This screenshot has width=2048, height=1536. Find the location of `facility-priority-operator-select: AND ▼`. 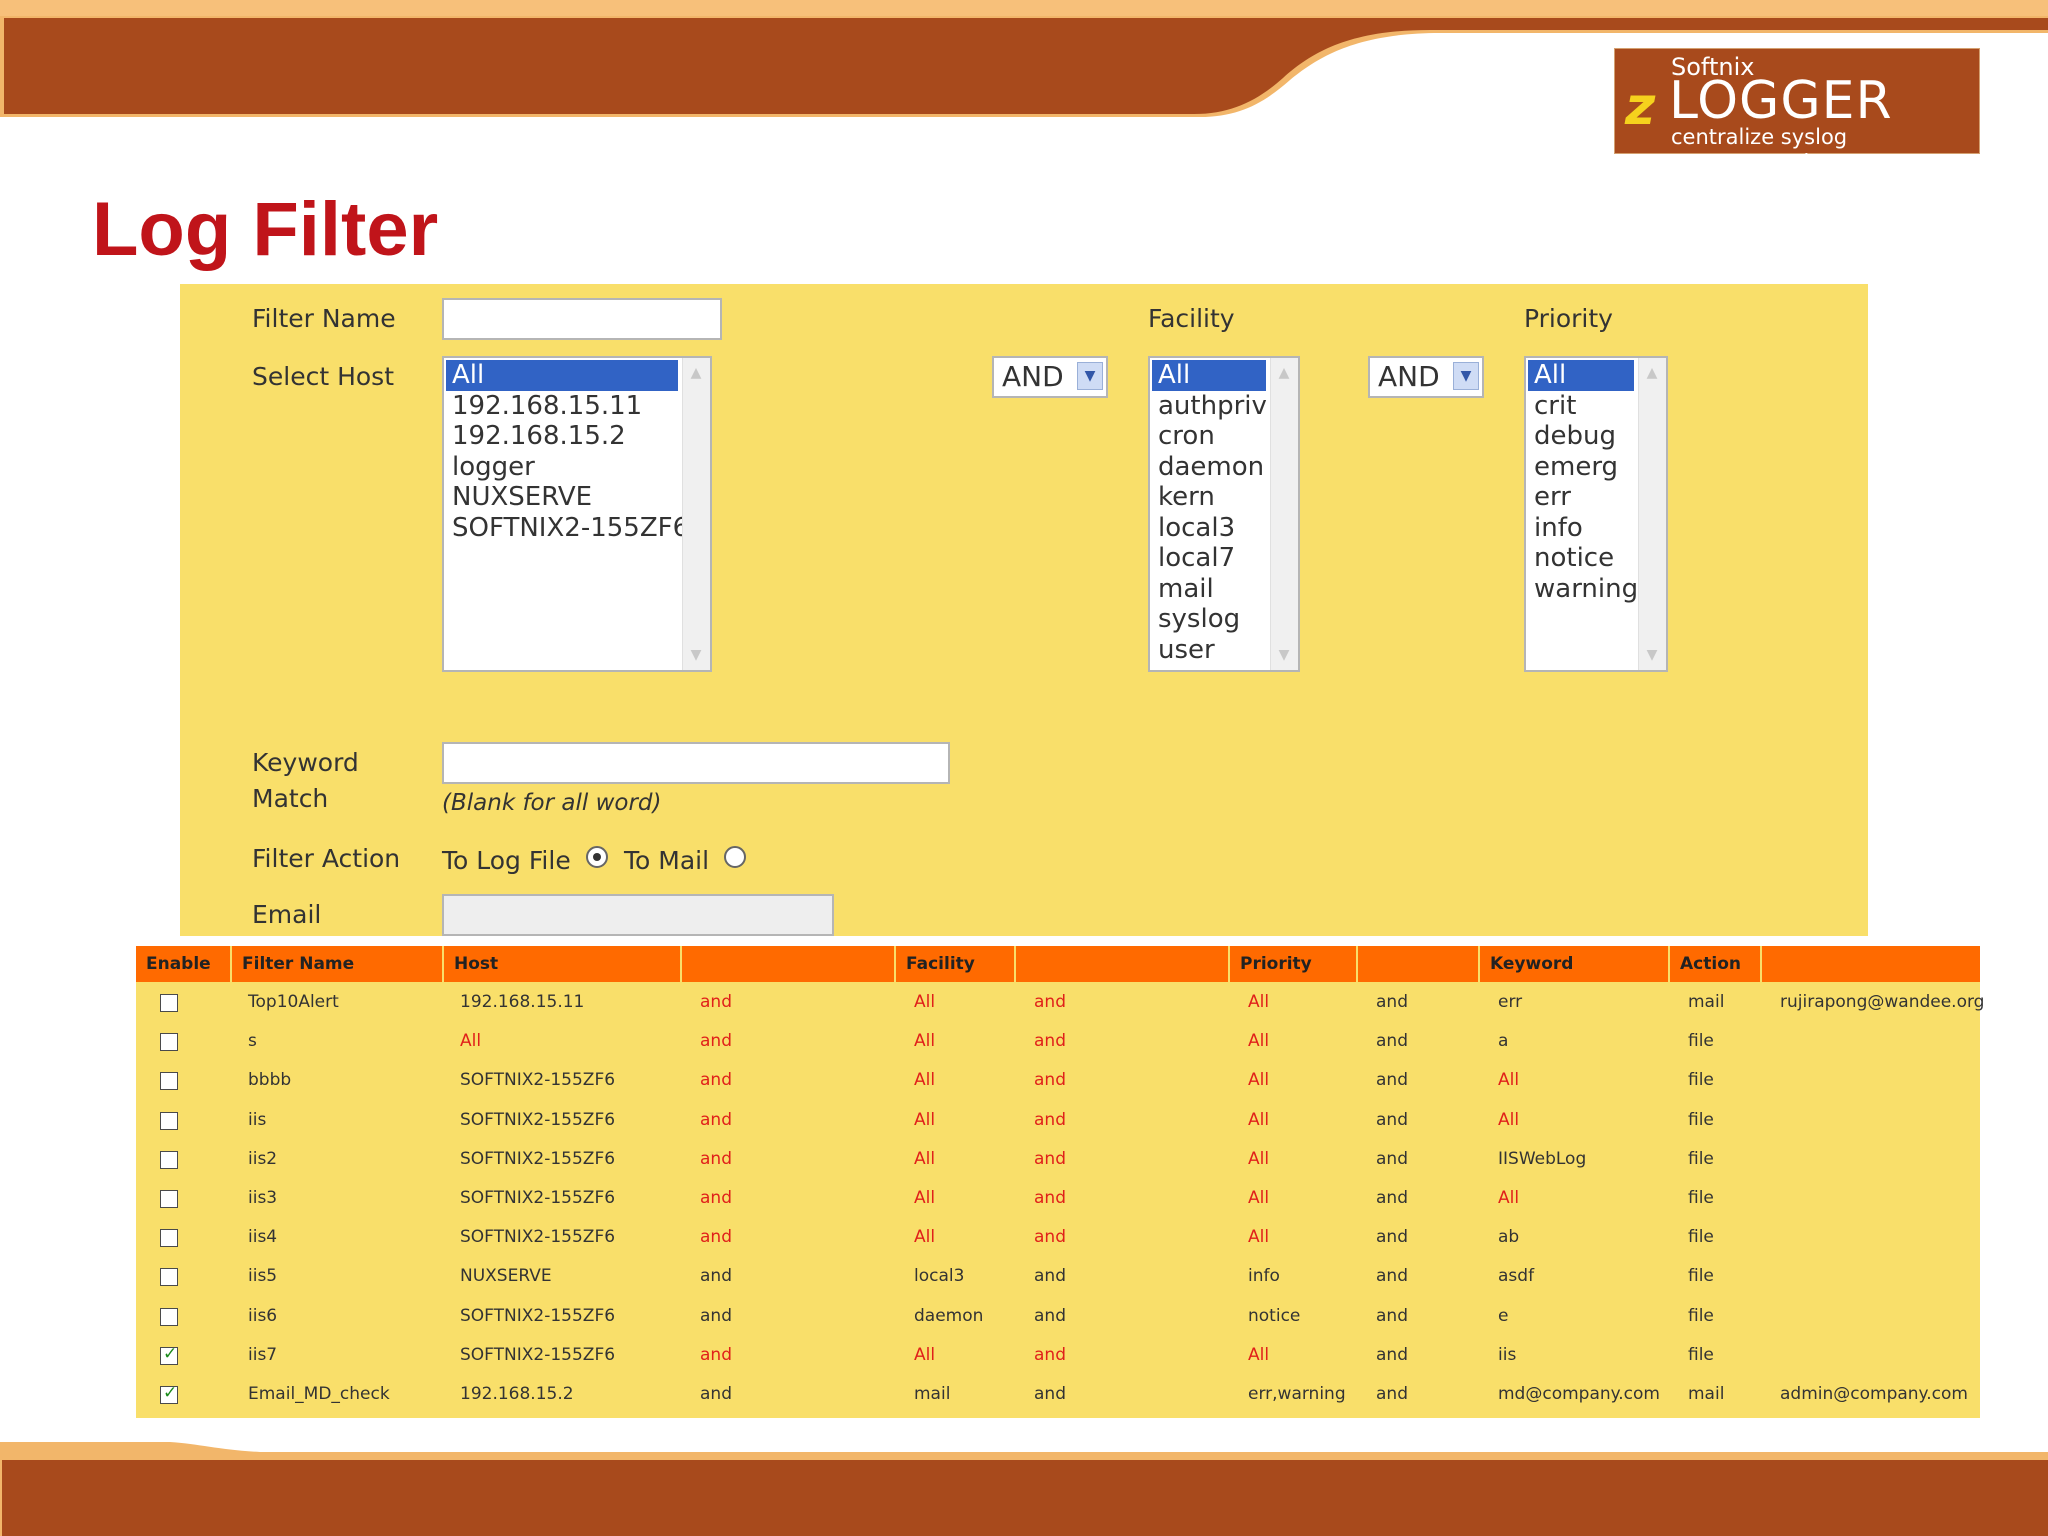

facility-priority-operator-select: AND ▼ is located at coordinates (1426, 377).